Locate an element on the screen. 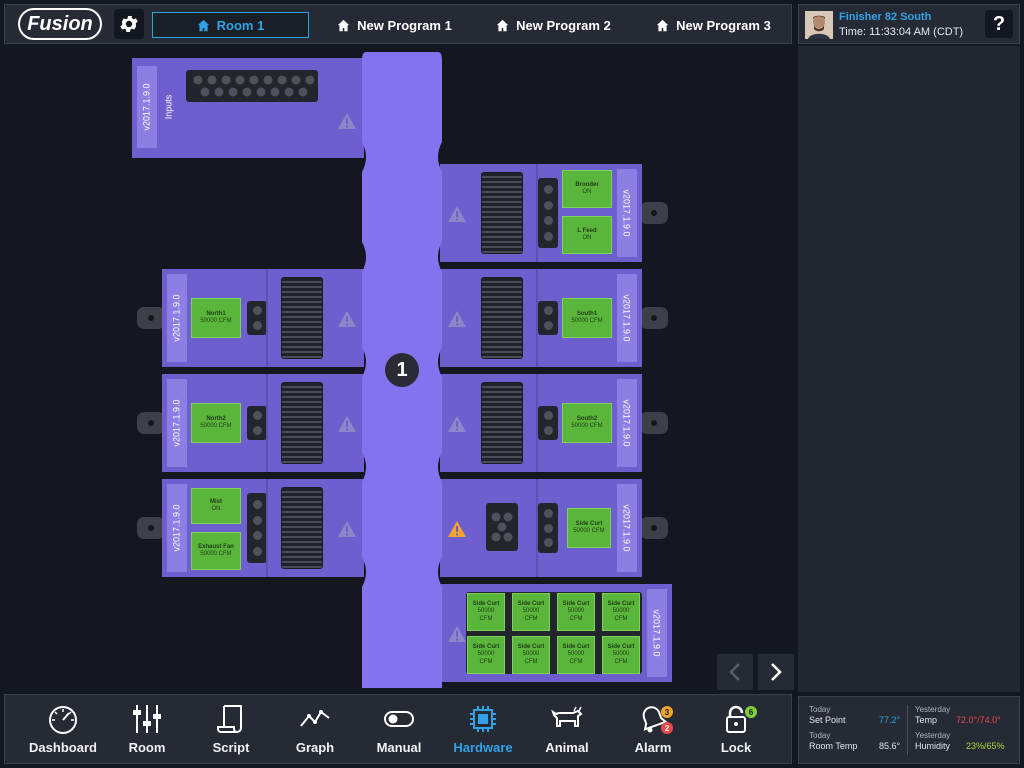 This screenshot has width=1024, height=768. fusion-logo: Fusion is located at coordinates (60, 24).